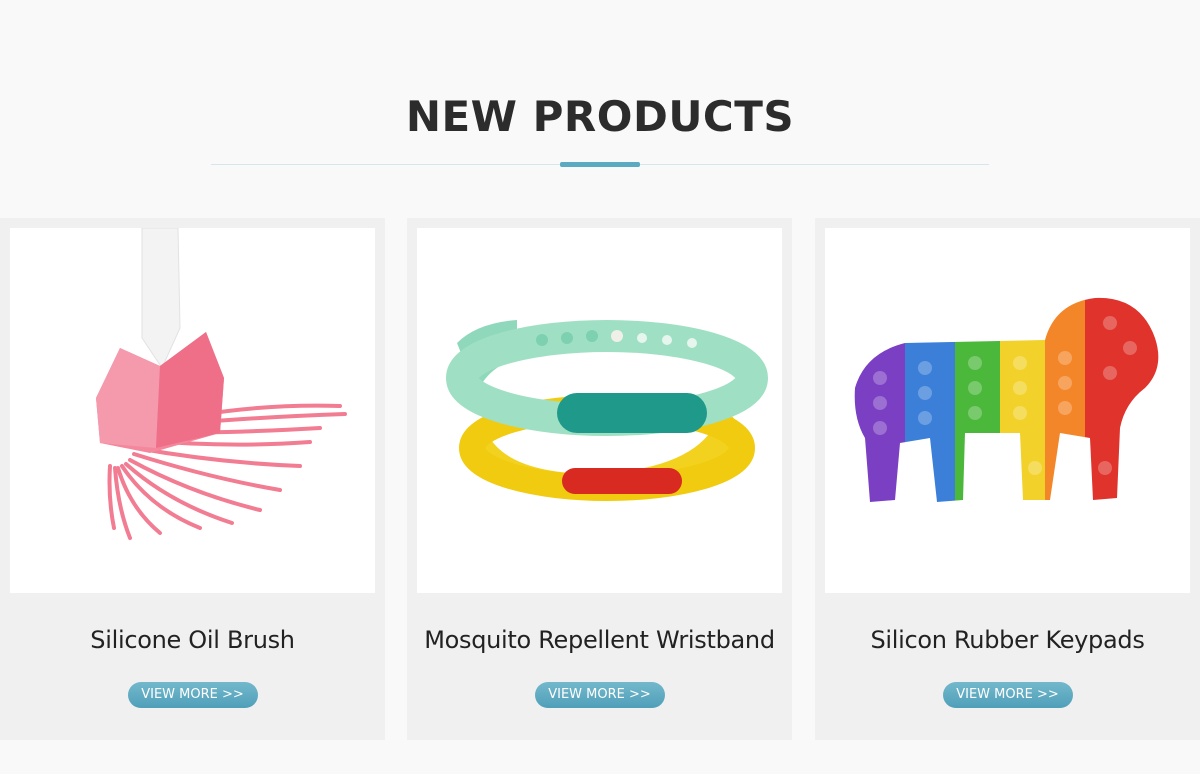 The width and height of the screenshot is (1200, 774). I want to click on title-divider-accent, so click(600, 164).